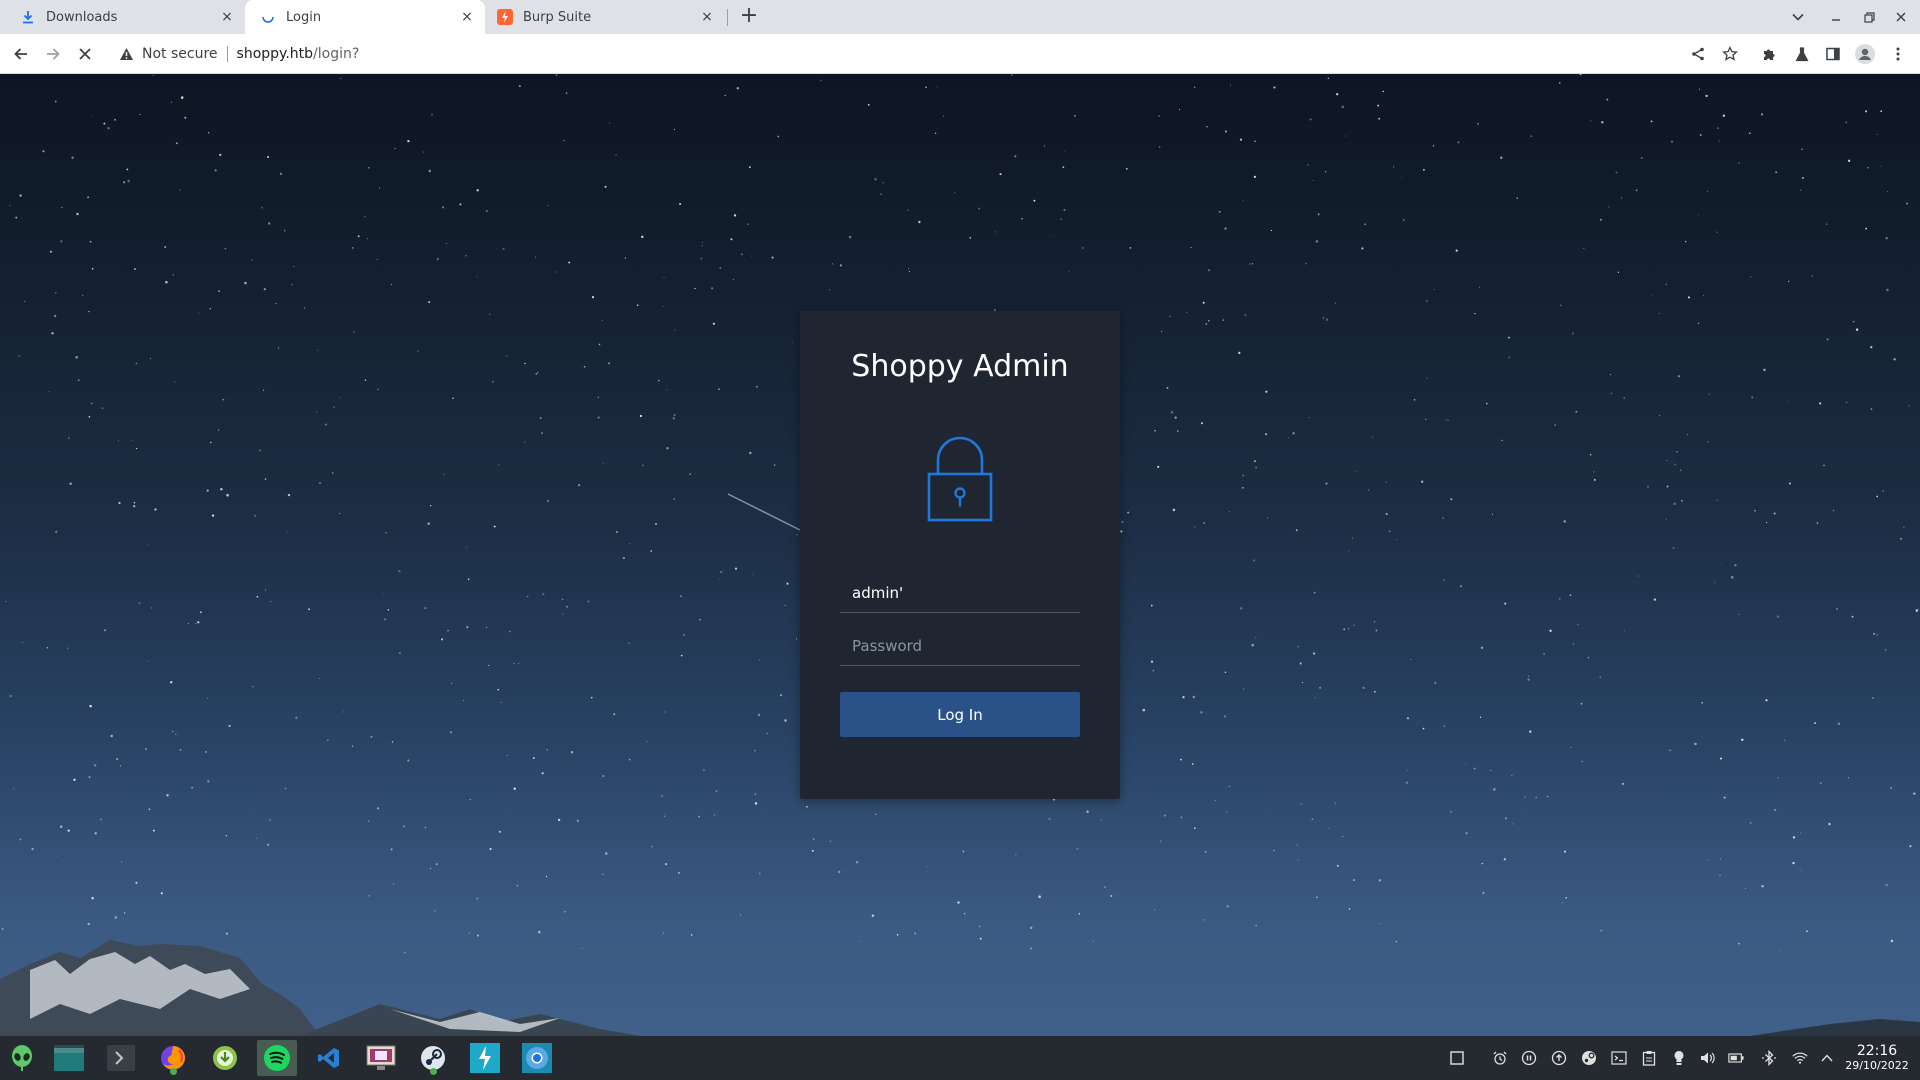 Image resolution: width=1920 pixels, height=1080 pixels. Describe the element at coordinates (85, 54) in the screenshot. I see `stop-loading-icon` at that location.